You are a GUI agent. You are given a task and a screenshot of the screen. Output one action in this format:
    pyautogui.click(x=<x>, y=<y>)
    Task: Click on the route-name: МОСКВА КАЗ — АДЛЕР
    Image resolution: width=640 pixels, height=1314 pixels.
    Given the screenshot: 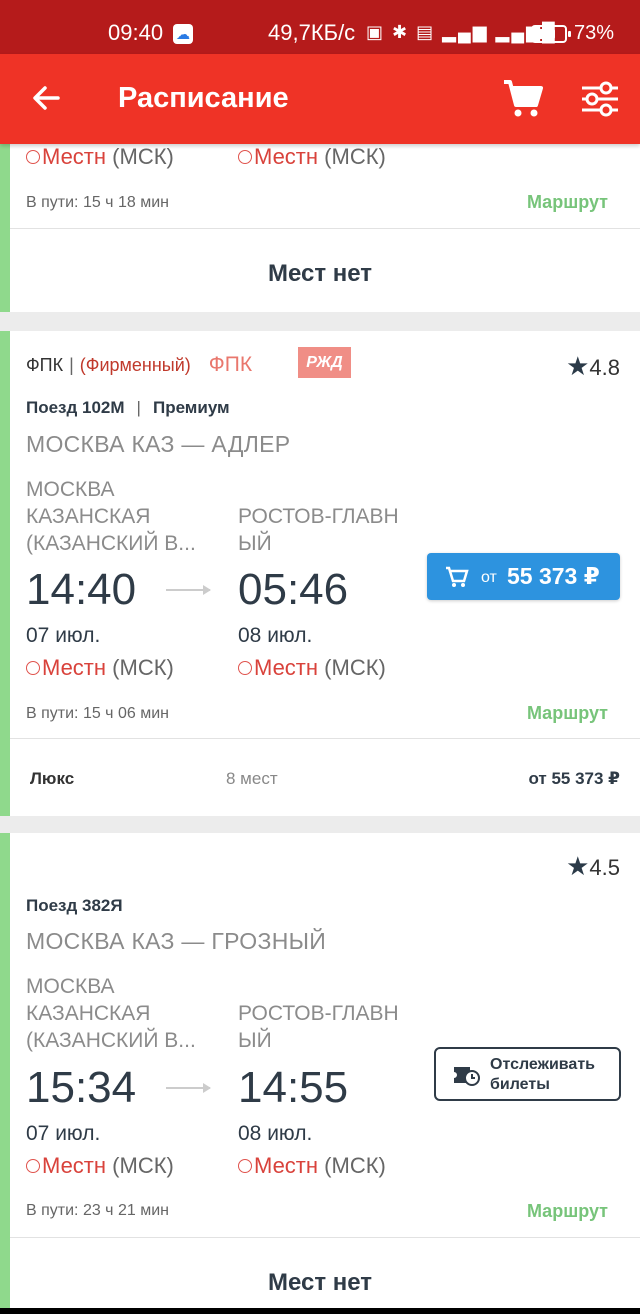 What is the action you would take?
    pyautogui.click(x=158, y=444)
    